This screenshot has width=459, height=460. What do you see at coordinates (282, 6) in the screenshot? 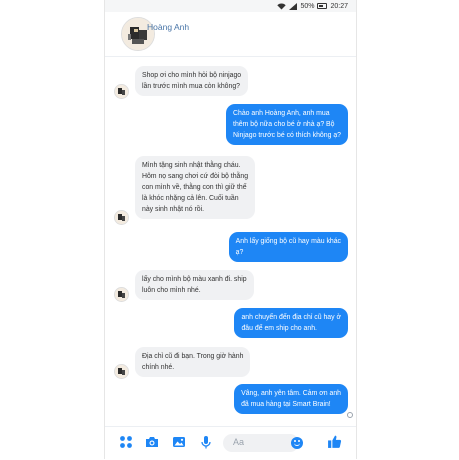
I see `wifi-icon` at bounding box center [282, 6].